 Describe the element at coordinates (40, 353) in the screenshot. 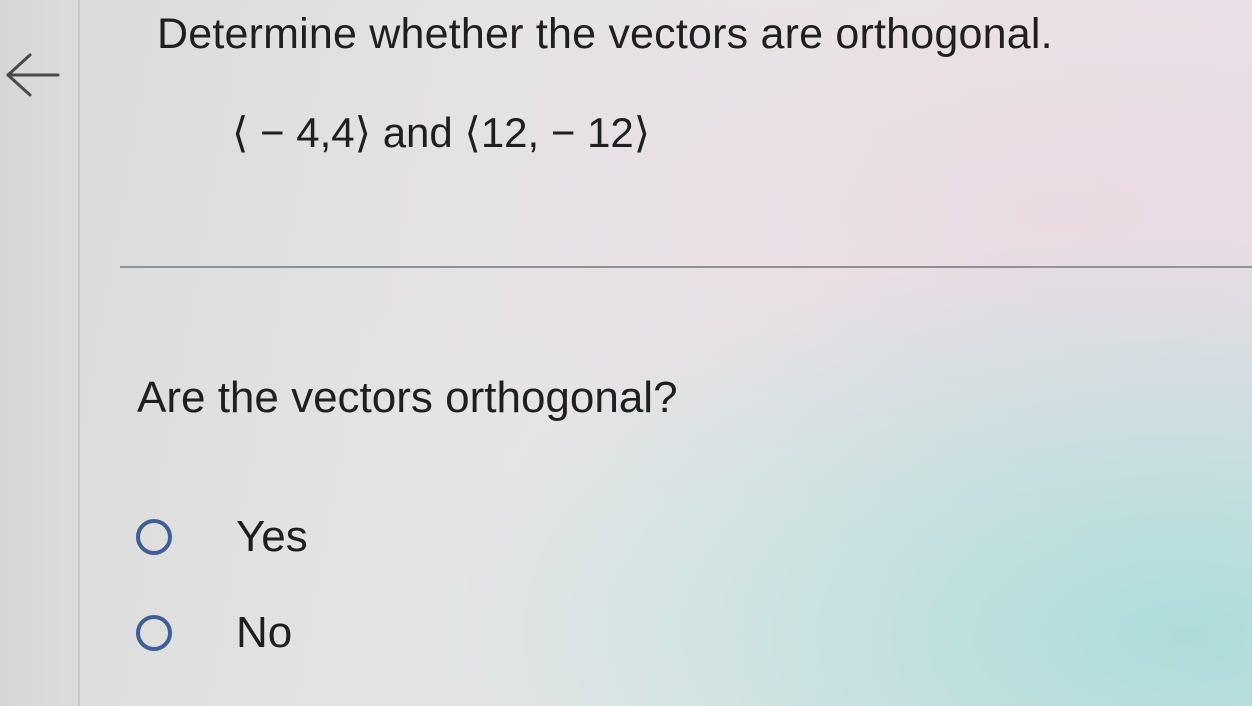

I see `left-panel` at that location.